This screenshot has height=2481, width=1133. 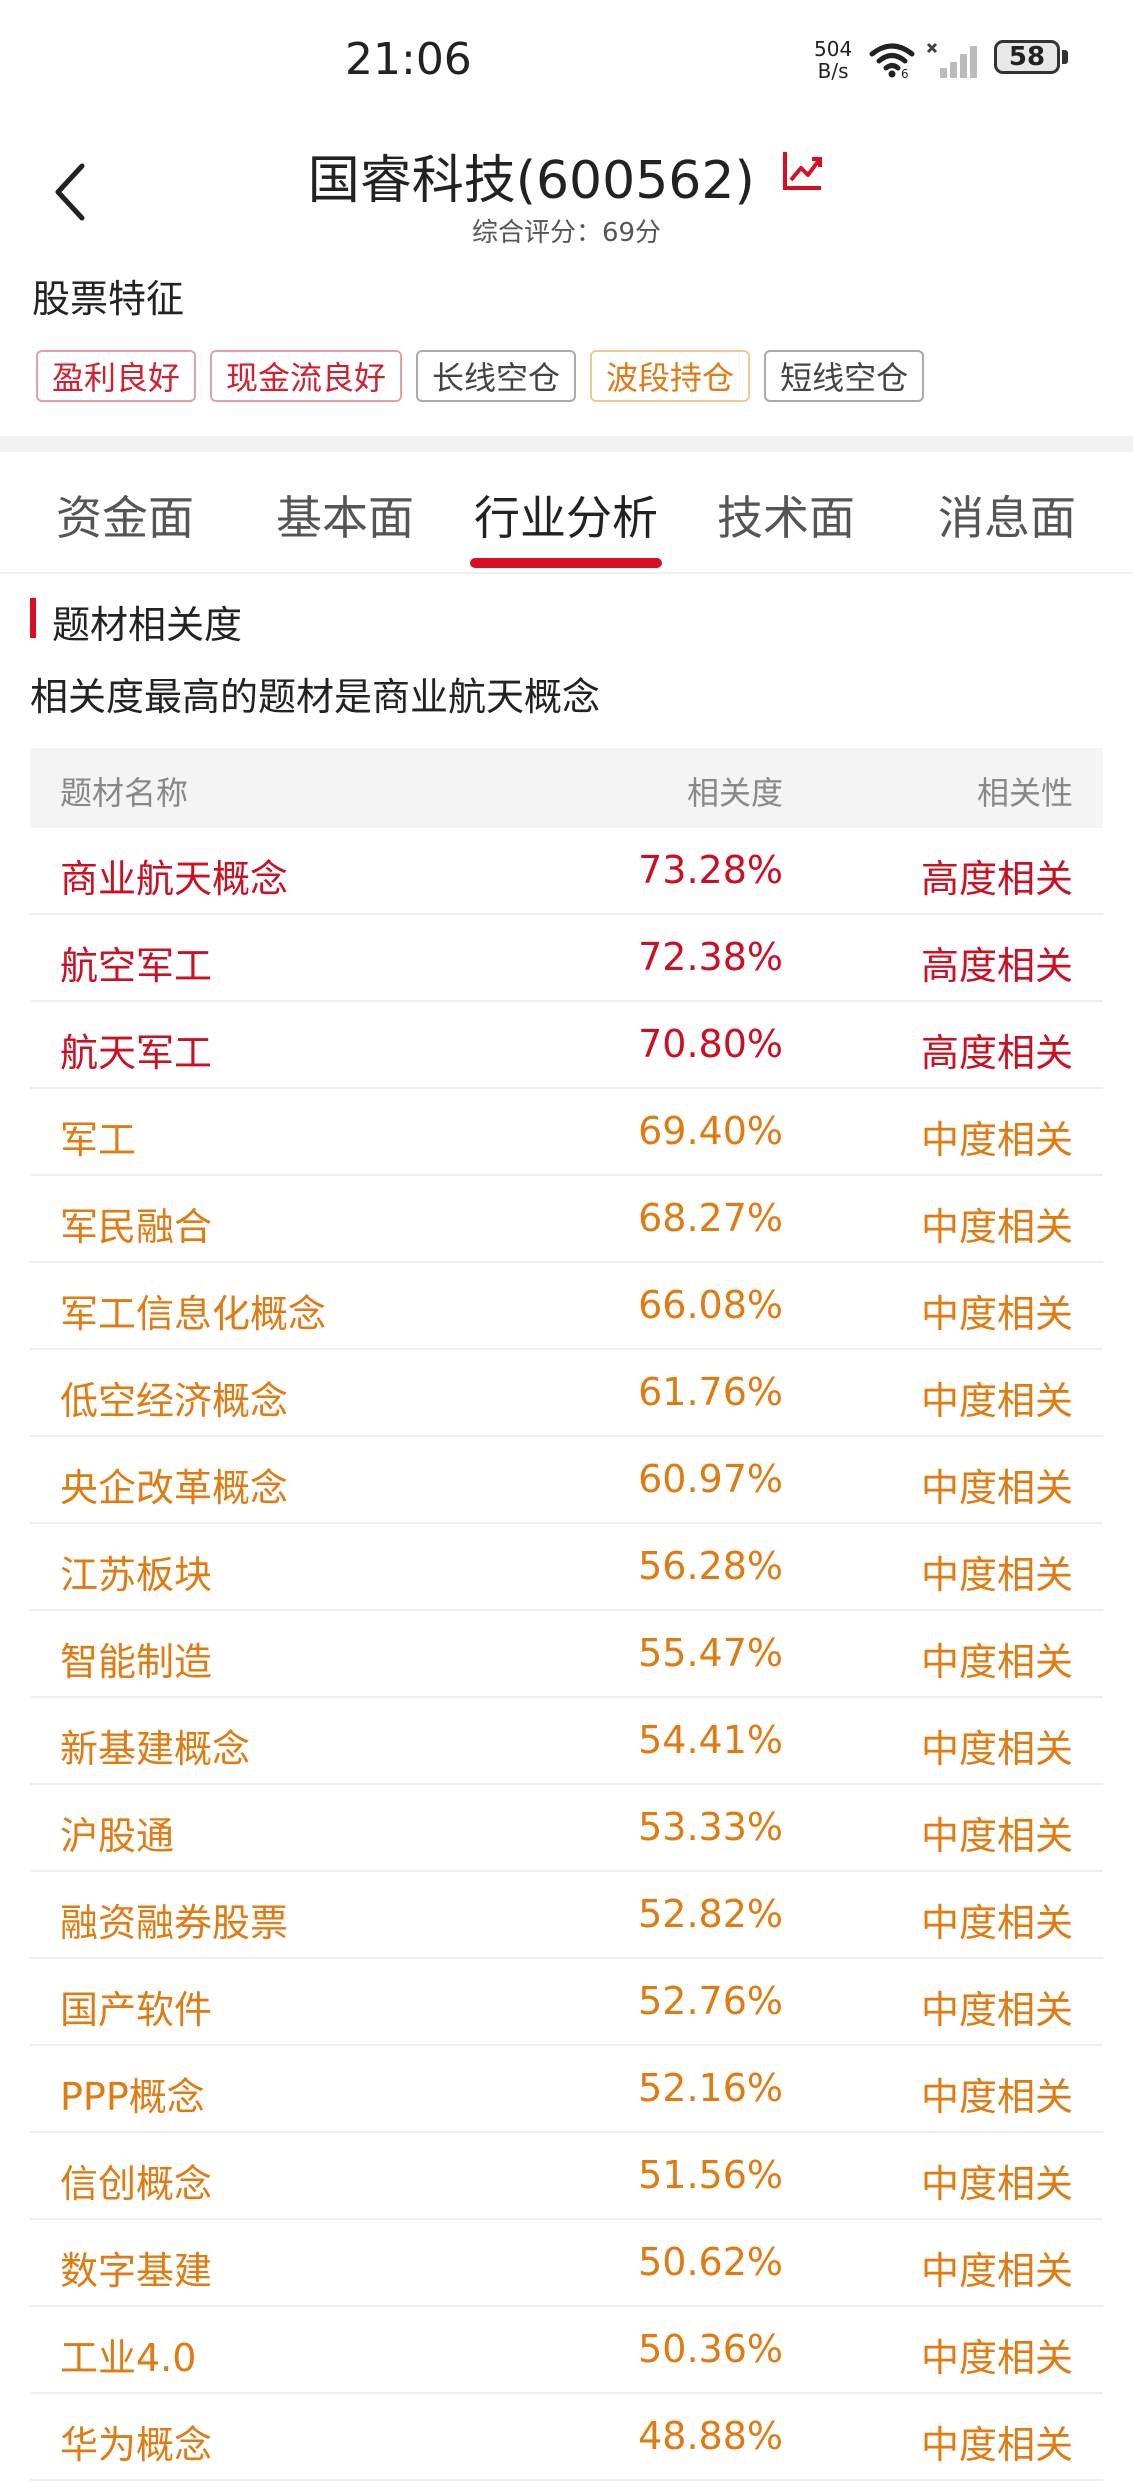 I want to click on section-summary: 相关度最高的题材是商业航天概念, so click(x=315, y=697).